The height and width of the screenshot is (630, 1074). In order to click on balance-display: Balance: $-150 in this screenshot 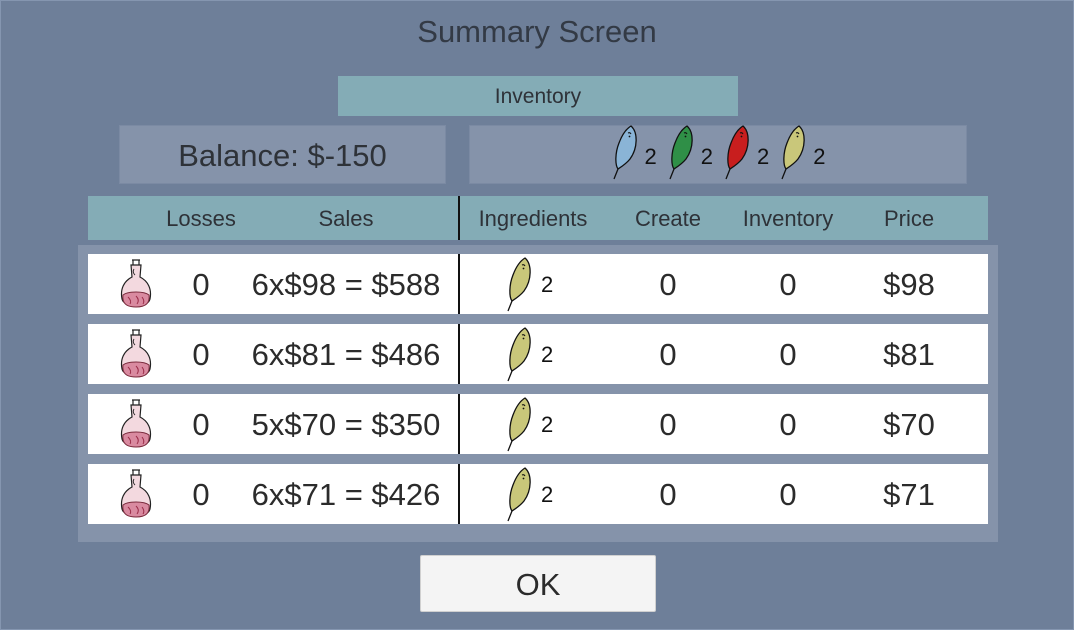, I will do `click(282, 154)`.